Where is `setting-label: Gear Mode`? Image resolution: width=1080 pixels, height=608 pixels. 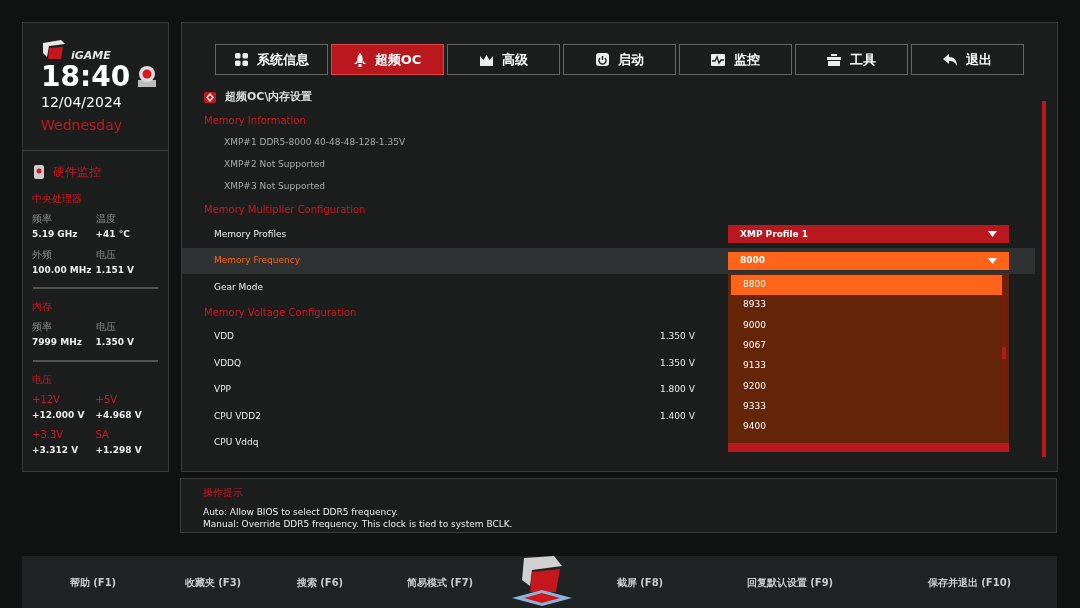 setting-label: Gear Mode is located at coordinates (437, 287).